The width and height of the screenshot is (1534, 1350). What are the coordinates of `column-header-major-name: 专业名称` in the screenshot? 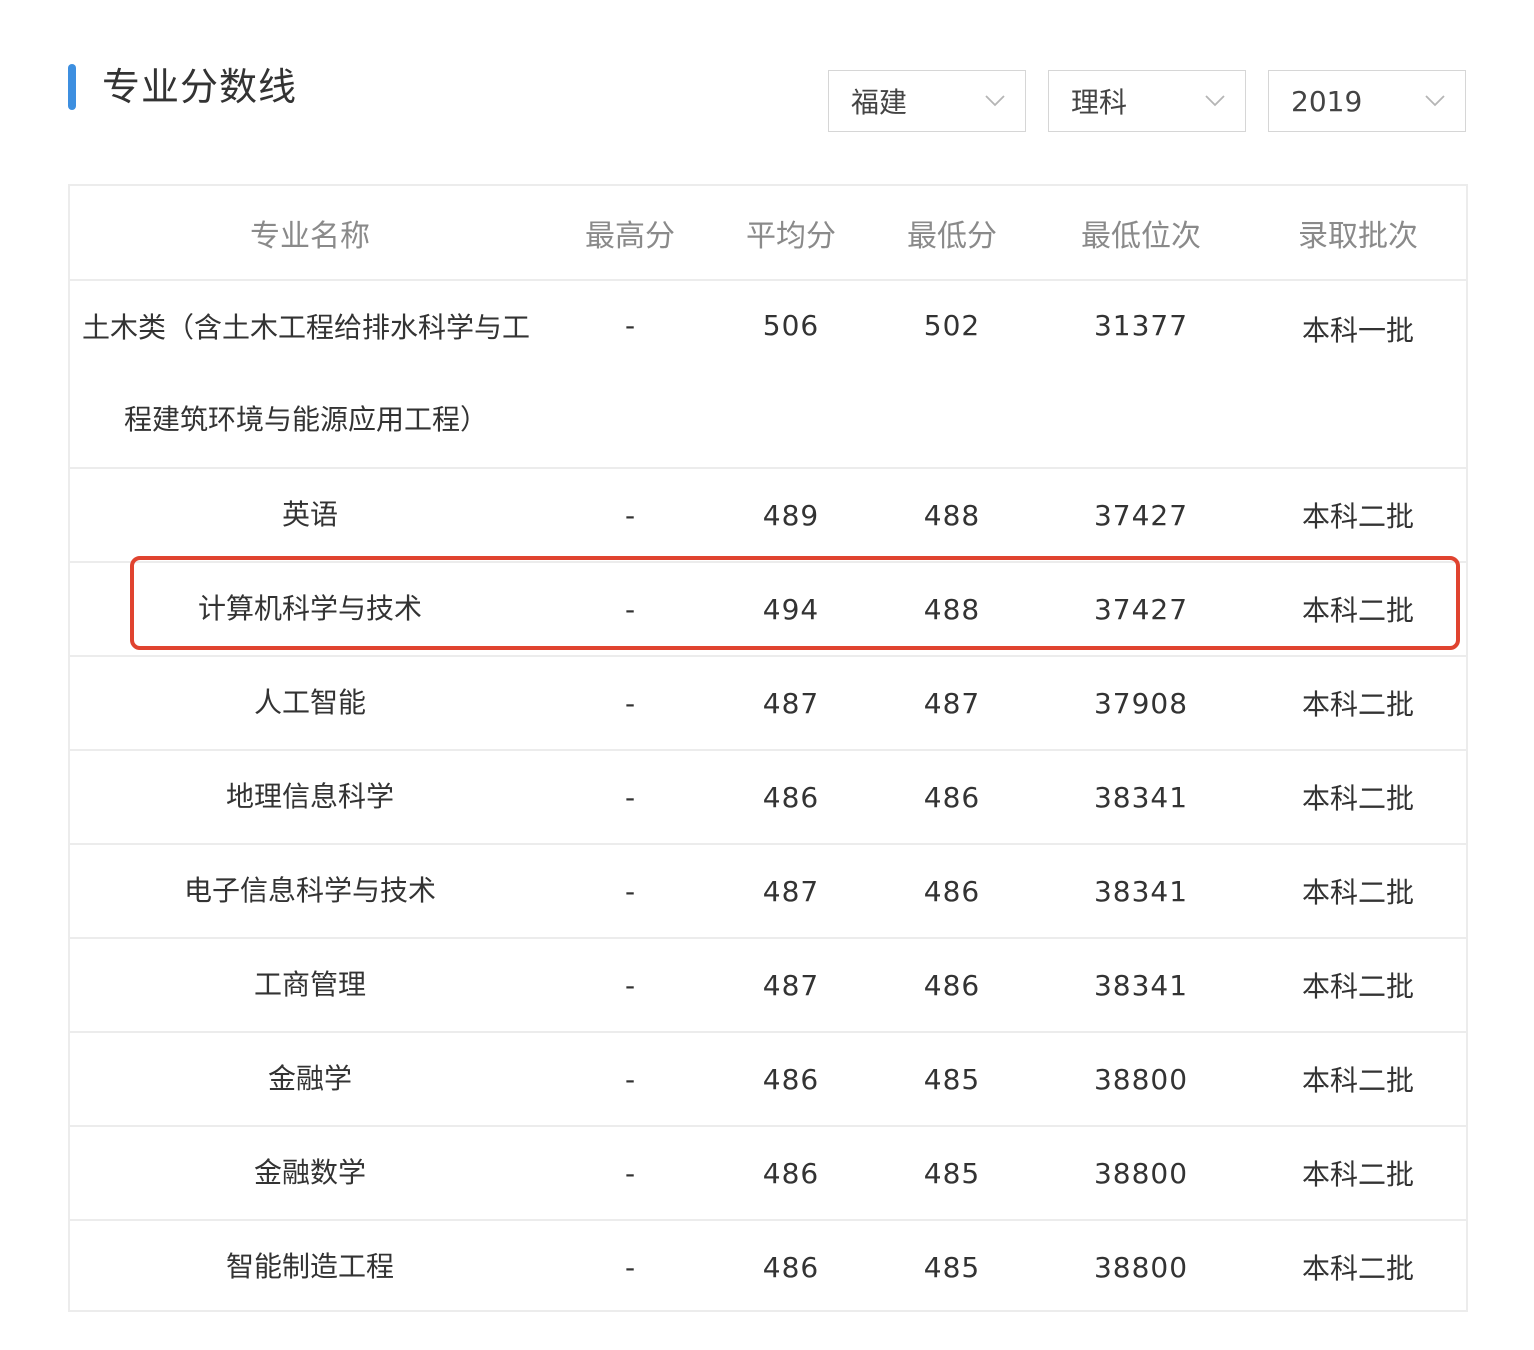 It's located at (310, 233).